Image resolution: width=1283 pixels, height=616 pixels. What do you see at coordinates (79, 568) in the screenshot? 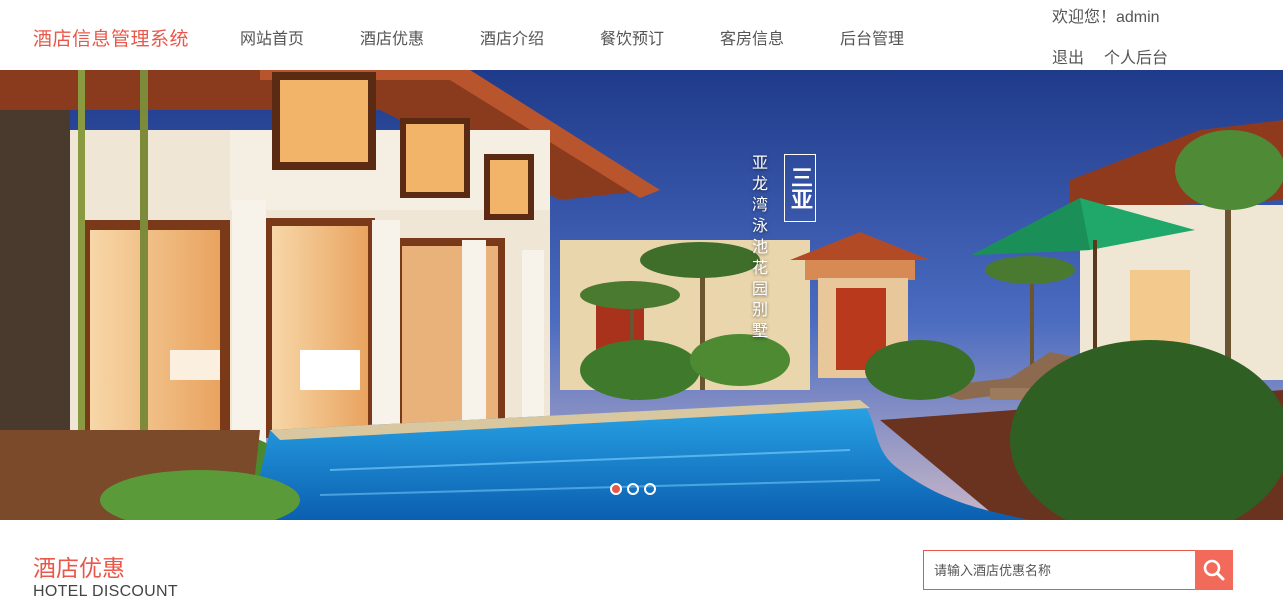
I see `section-title: 酒店优惠` at bounding box center [79, 568].